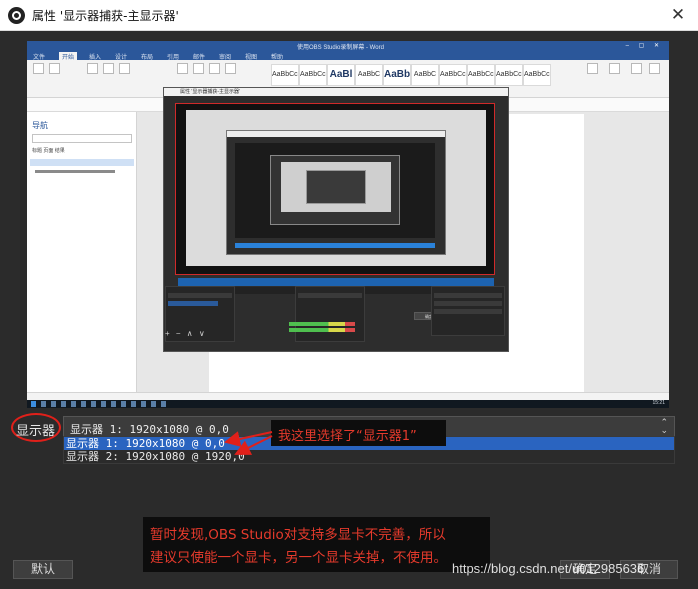  Describe the element at coordinates (82, 252) in the screenshot. I see `word-navigation-pane: 导航 标题 页面 结果` at that location.